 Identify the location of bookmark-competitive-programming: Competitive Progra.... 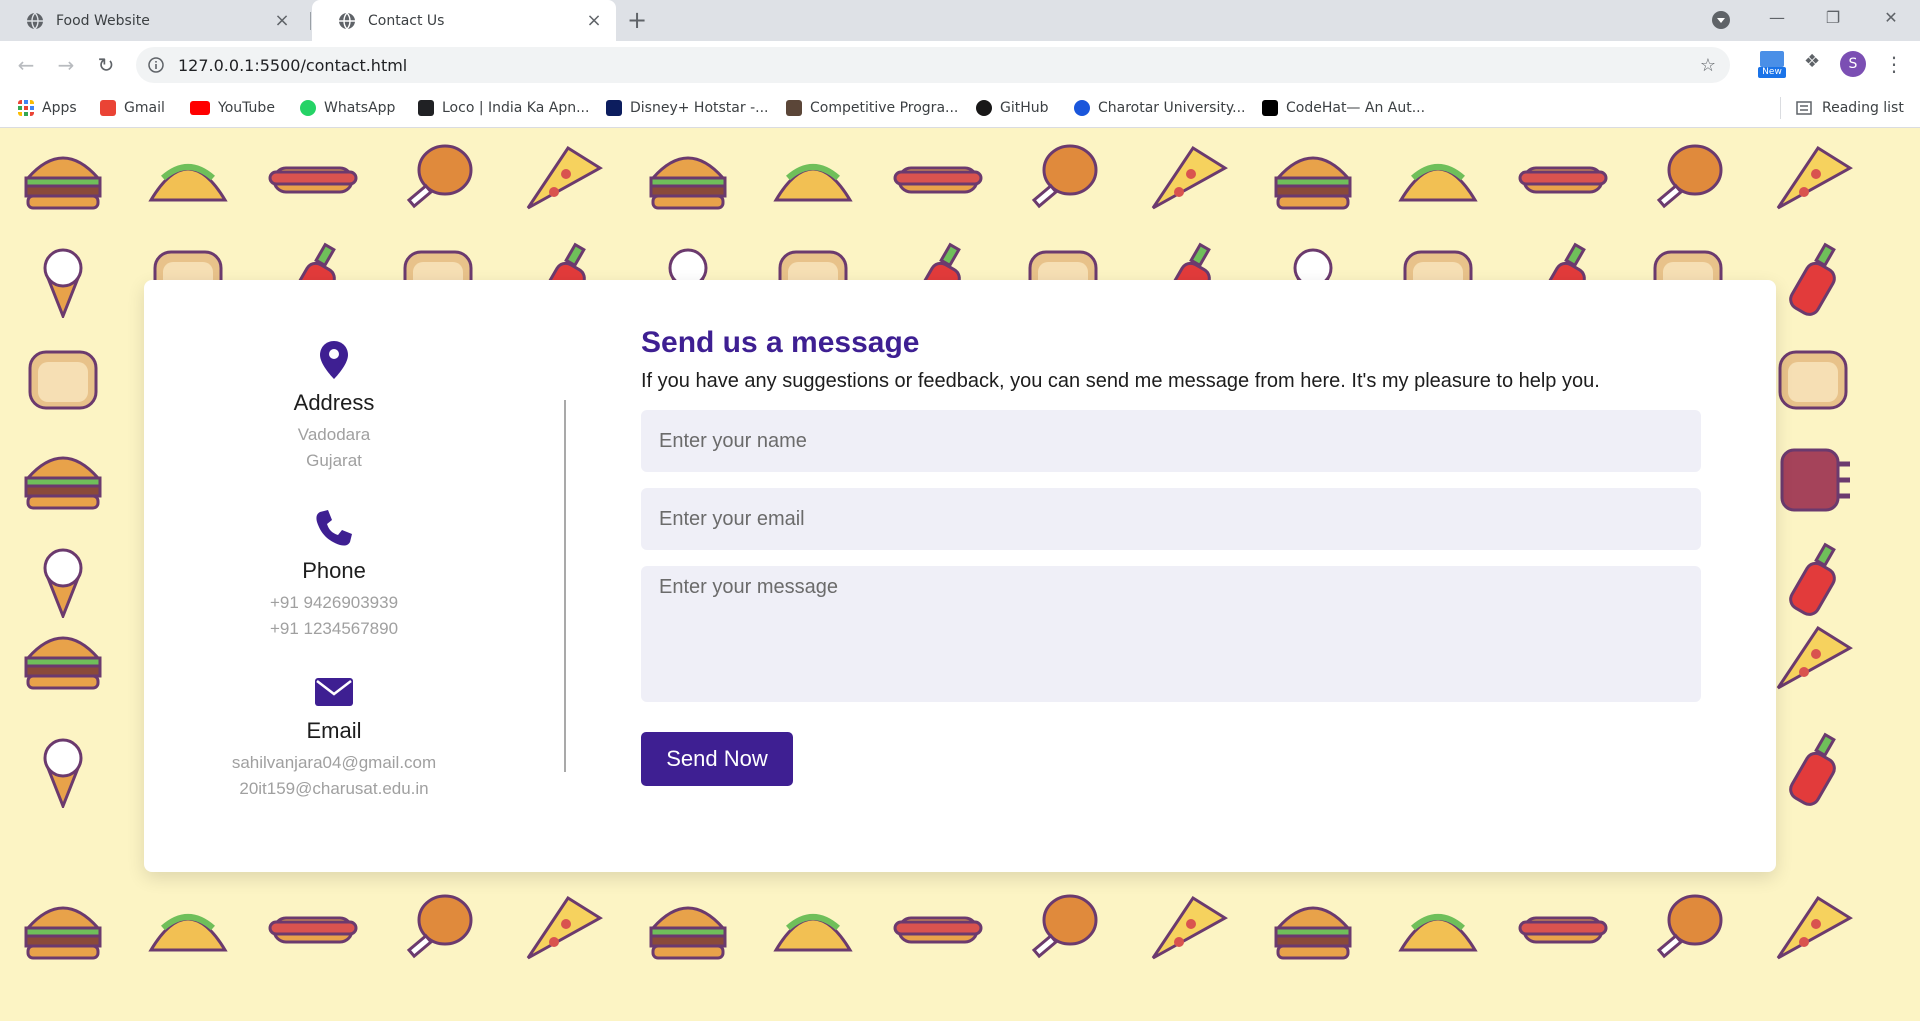
(872, 108).